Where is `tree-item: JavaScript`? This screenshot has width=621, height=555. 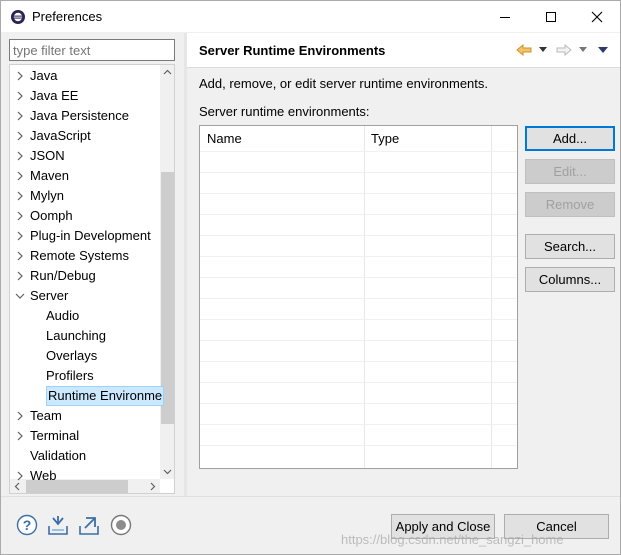 tree-item: JavaScript is located at coordinates (85, 136).